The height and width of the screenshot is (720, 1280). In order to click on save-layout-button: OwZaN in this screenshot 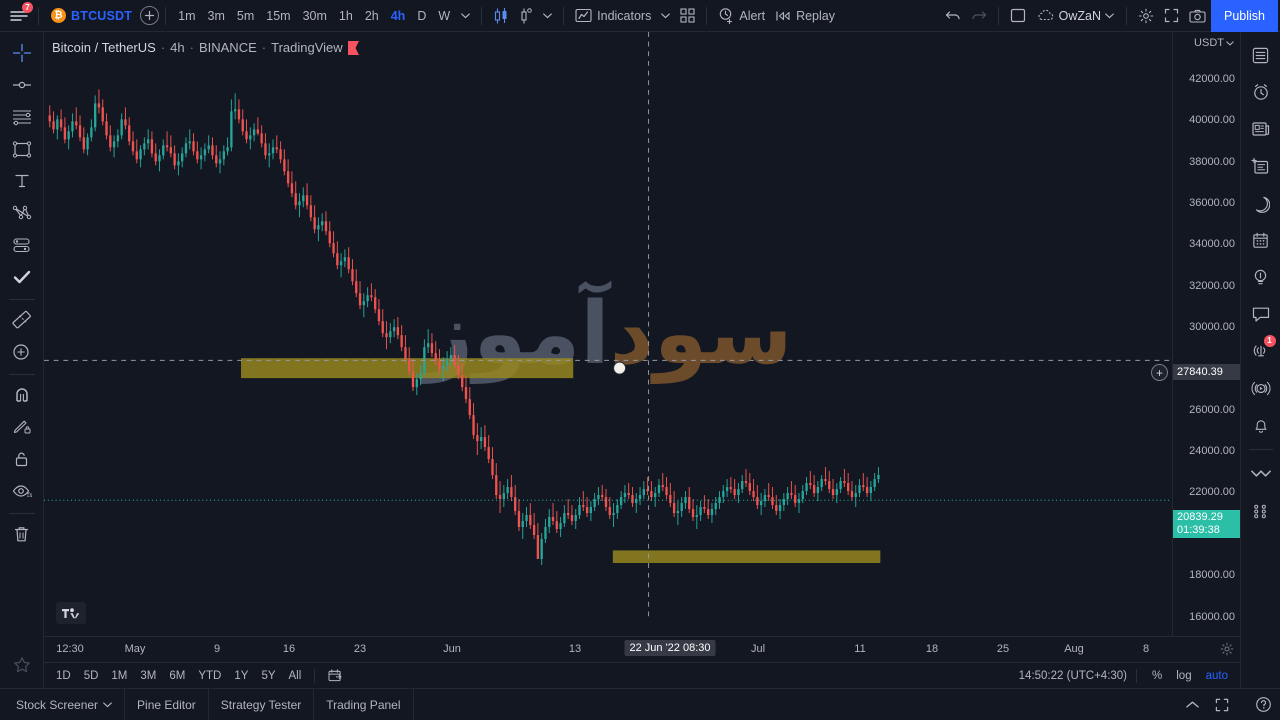, I will do `click(1075, 16)`.